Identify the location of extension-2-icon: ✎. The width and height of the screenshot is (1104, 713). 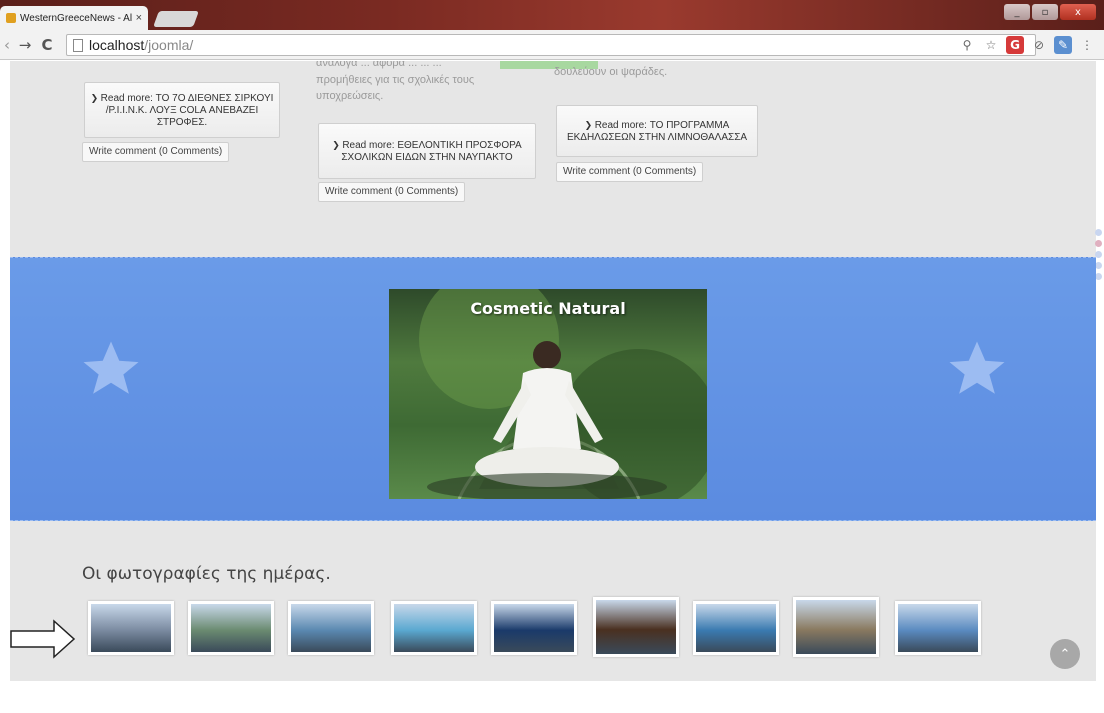
(1063, 45).